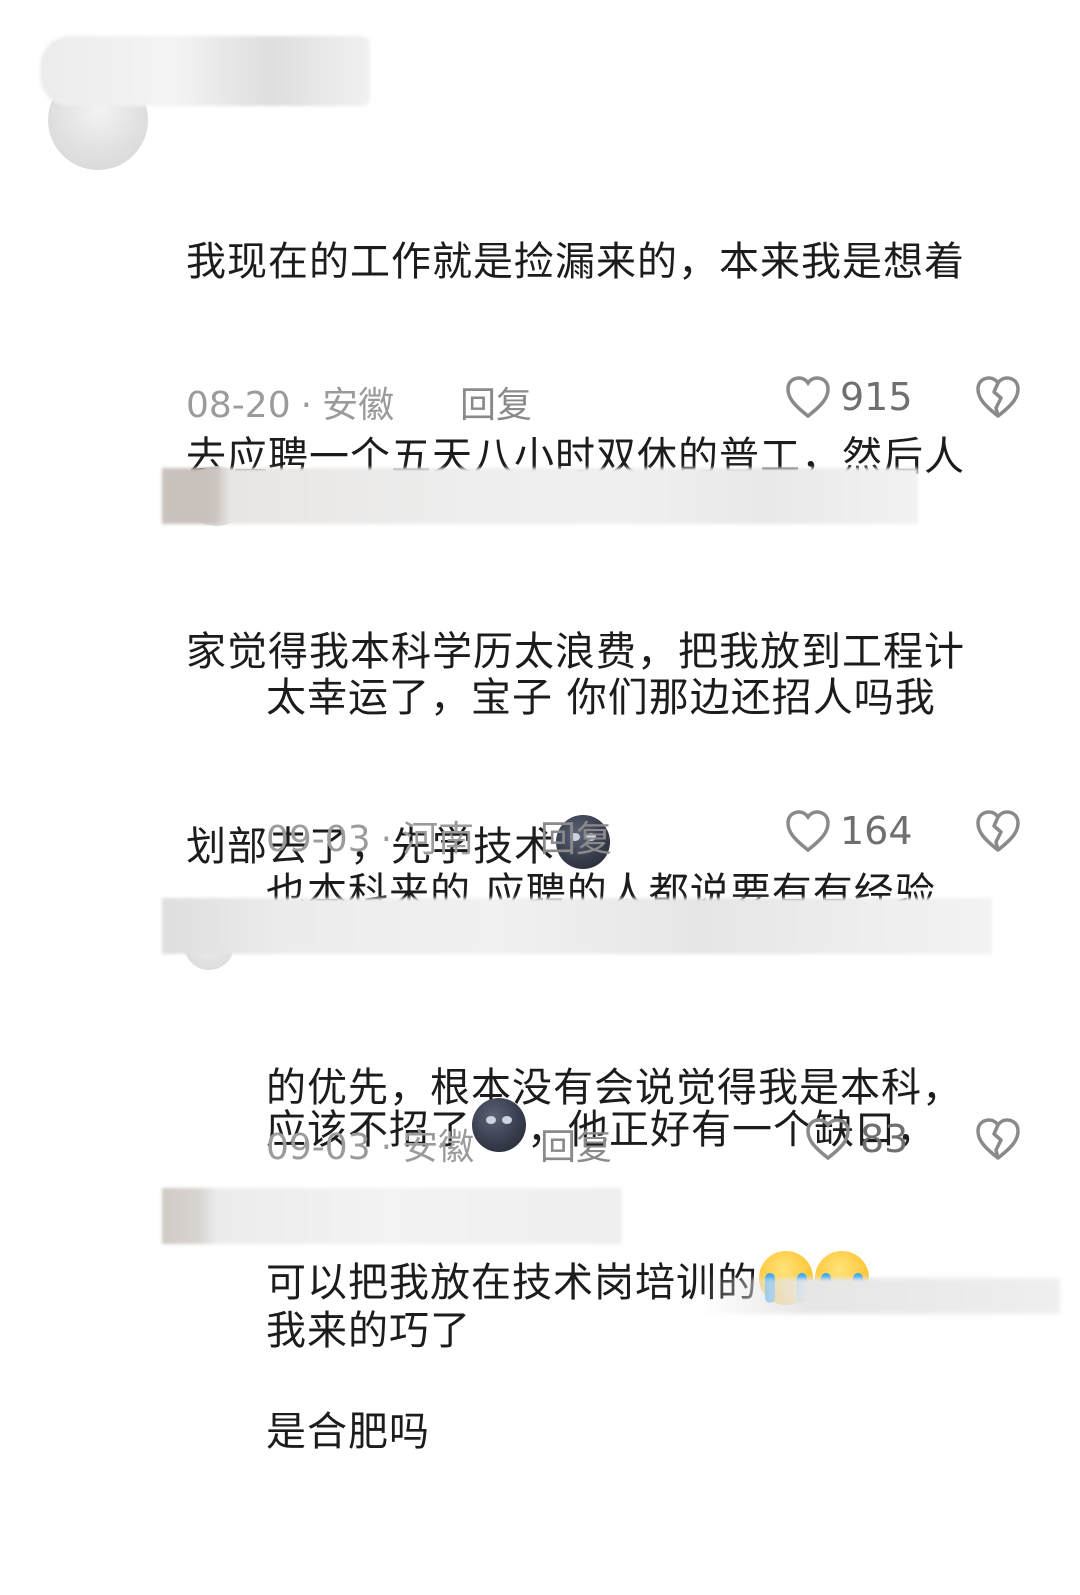  I want to click on comment-line: 我现在的工作就是捡漏来的，本来我是想着, so click(575, 262).